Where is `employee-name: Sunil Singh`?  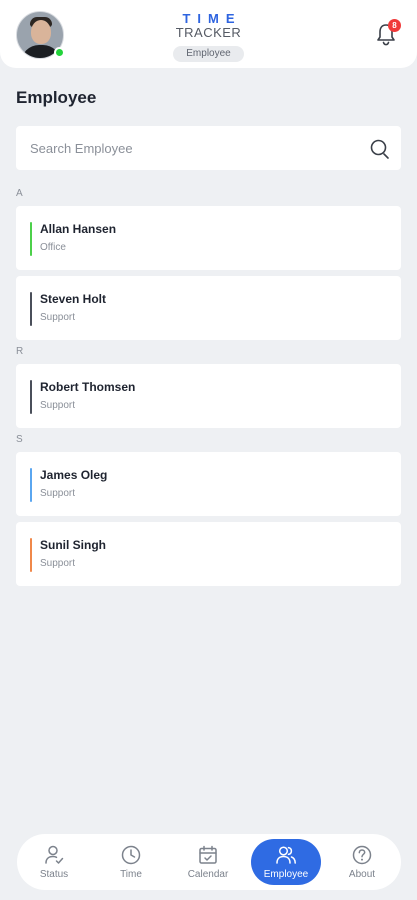
employee-name: Sunil Singh is located at coordinates (73, 545).